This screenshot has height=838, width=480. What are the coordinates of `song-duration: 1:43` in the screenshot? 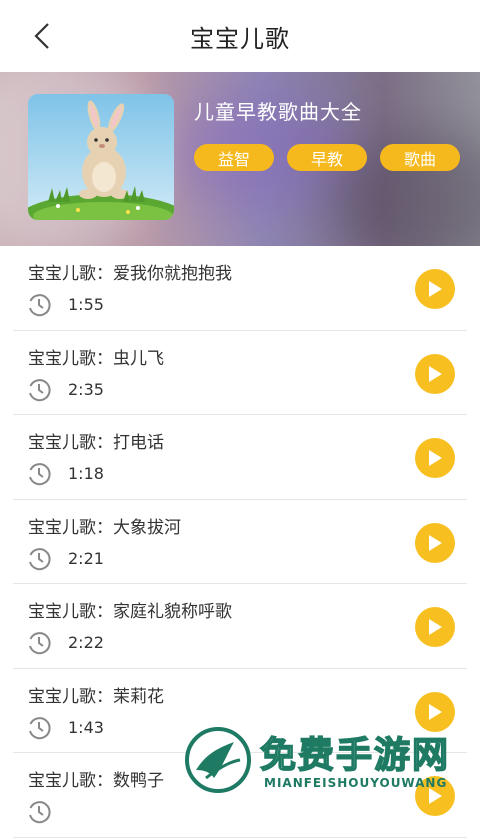 It's located at (86, 727).